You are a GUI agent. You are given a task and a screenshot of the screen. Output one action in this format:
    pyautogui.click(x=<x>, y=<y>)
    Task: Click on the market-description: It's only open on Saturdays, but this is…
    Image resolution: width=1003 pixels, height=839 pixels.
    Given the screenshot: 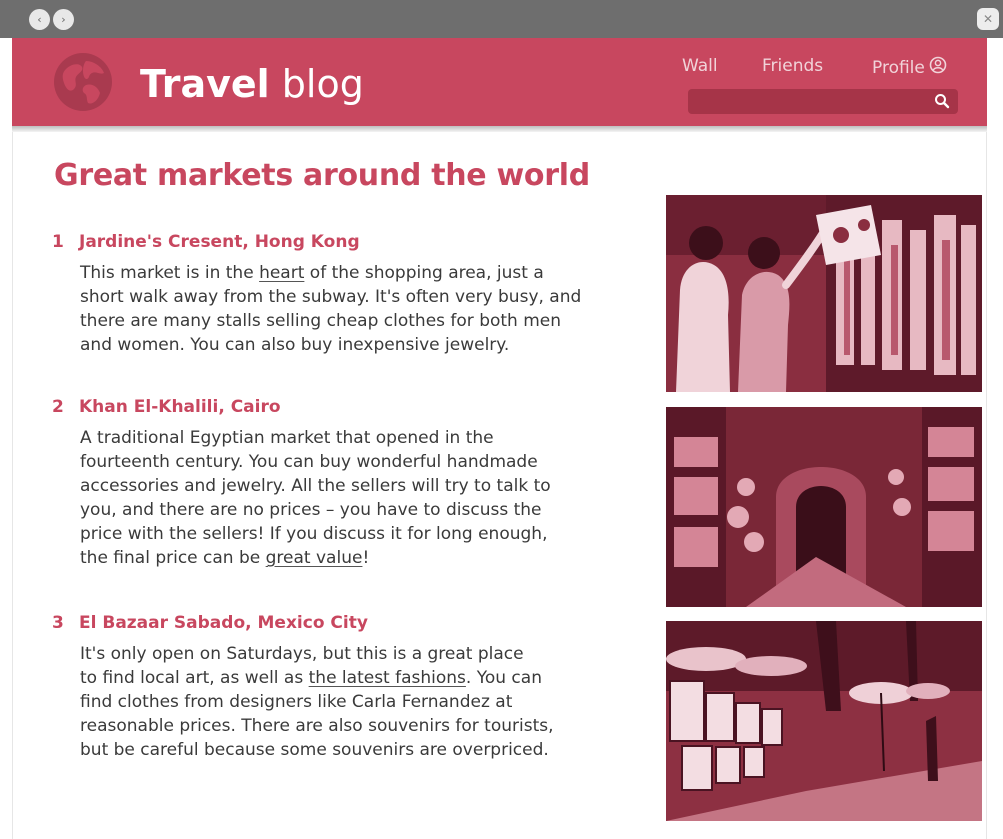 What is the action you would take?
    pyautogui.click(x=366, y=702)
    